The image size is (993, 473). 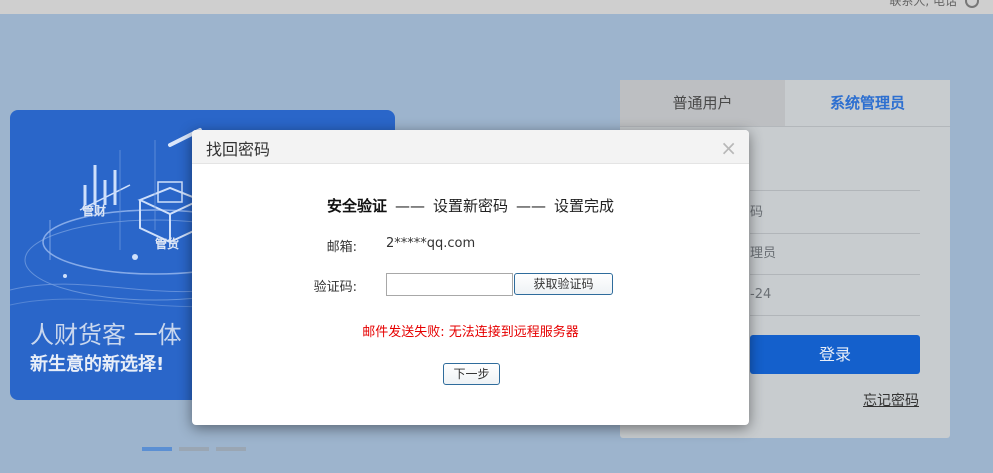 I want to click on login-field-role: 理员, so click(x=835, y=254).